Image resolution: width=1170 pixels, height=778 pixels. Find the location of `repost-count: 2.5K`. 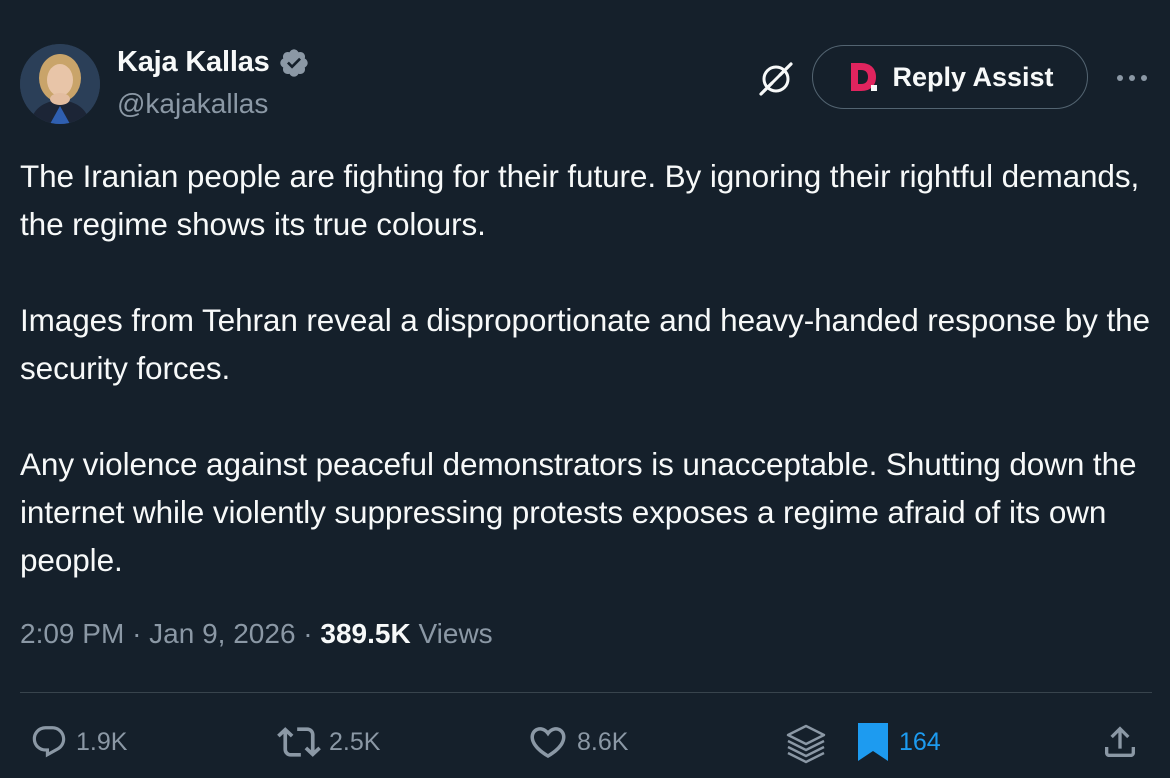

repost-count: 2.5K is located at coordinates (355, 741).